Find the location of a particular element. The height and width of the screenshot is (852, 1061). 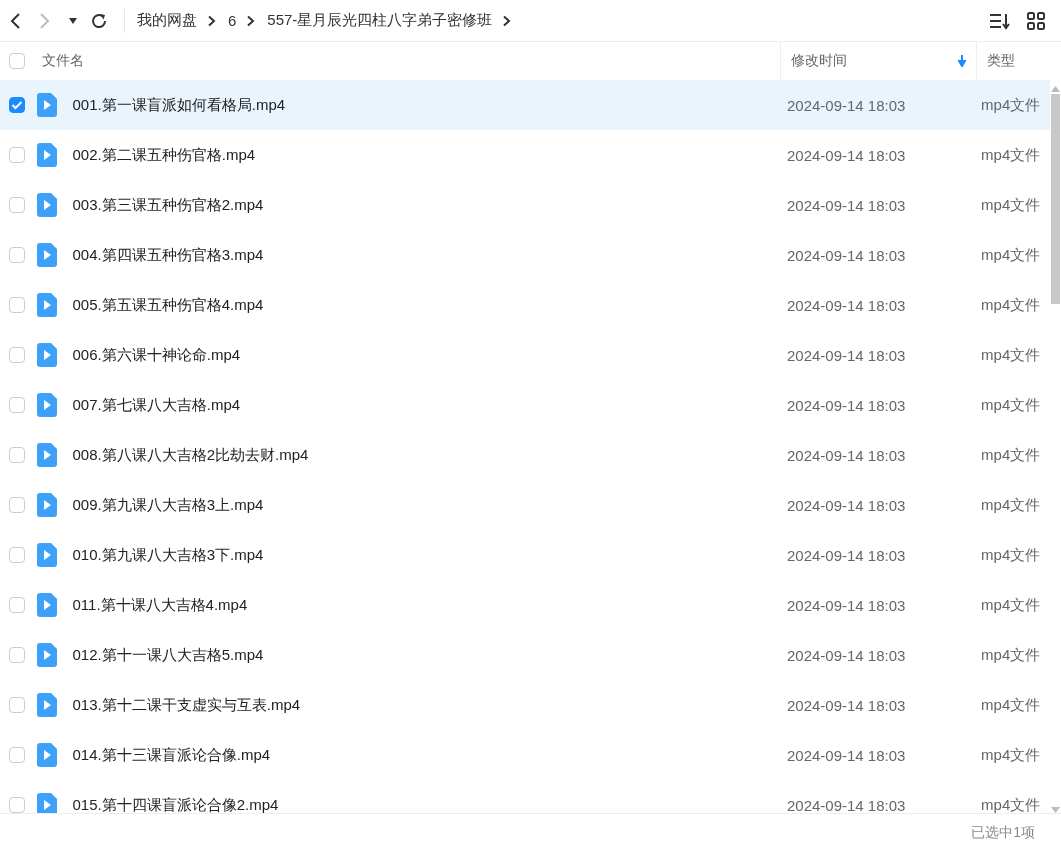

file-row: 011.第十课八大吉格4.mp4 2024-09-14 18:03 mp4文件 is located at coordinates (525, 605).